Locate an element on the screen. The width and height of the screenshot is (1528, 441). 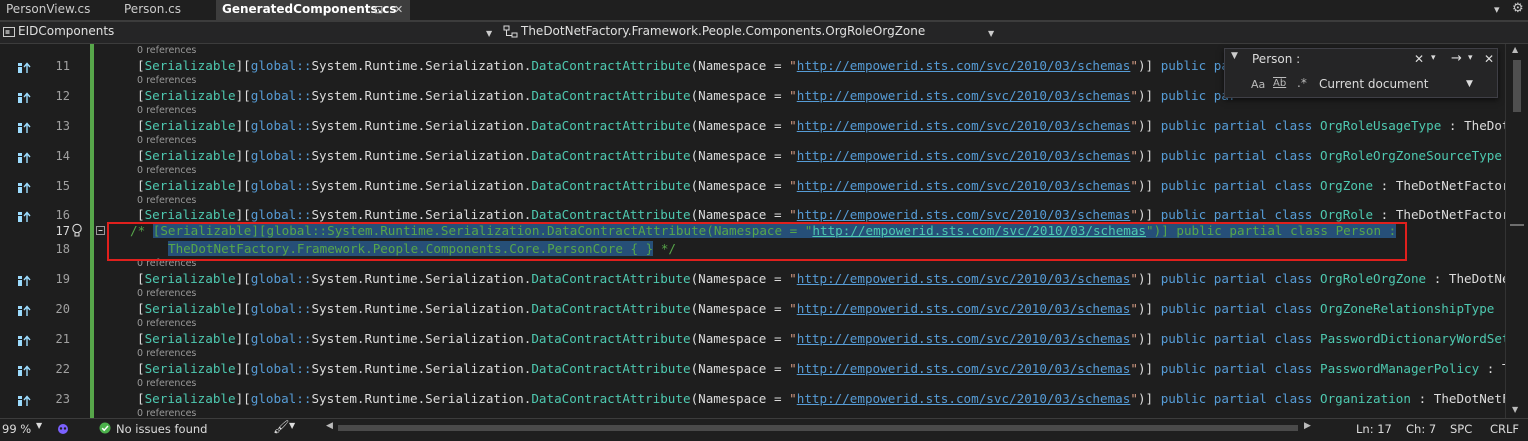
project-name: EIDComponents is located at coordinates (66, 31).